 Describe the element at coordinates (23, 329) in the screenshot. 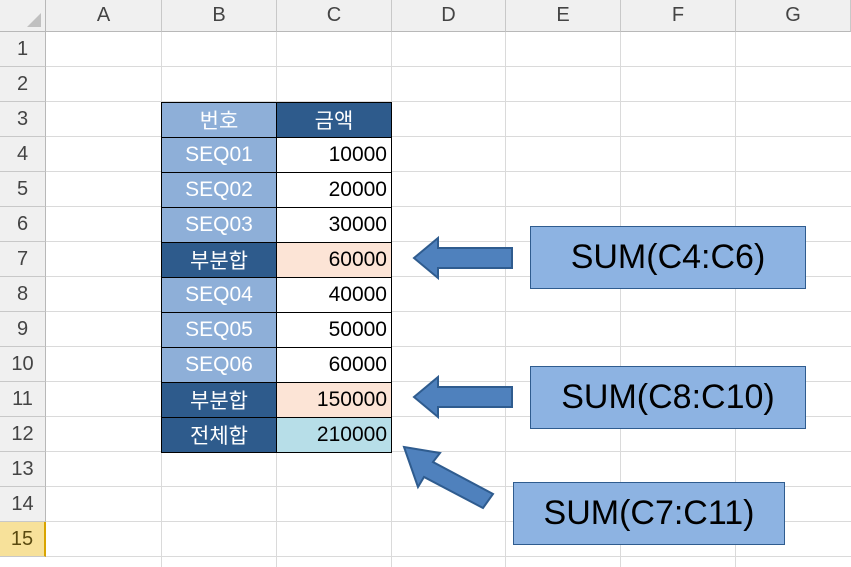

I see `row-header-9: 9` at that location.